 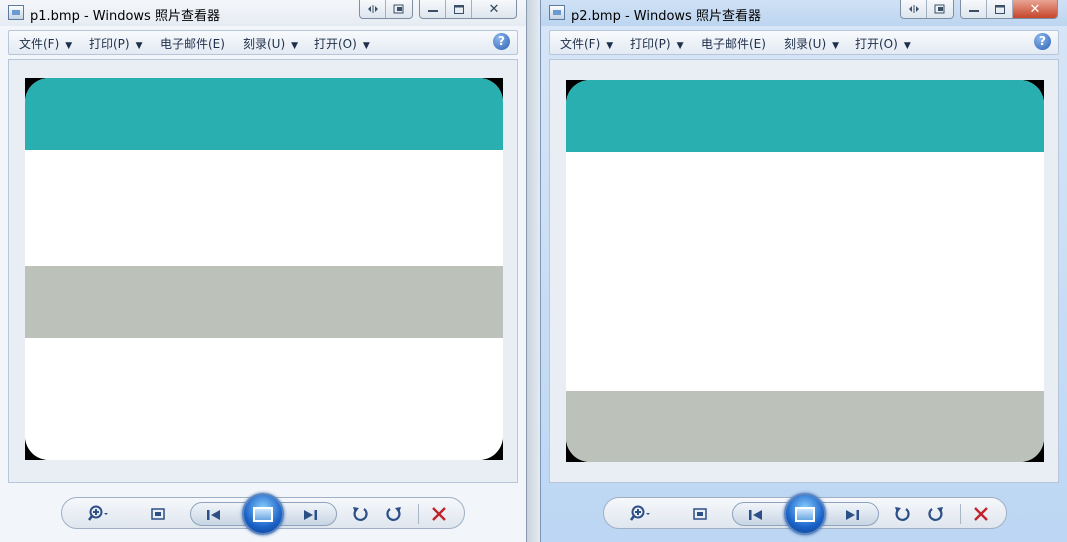 I want to click on window-title: p2.bmp - Windows 照片查看器, so click(x=666, y=16).